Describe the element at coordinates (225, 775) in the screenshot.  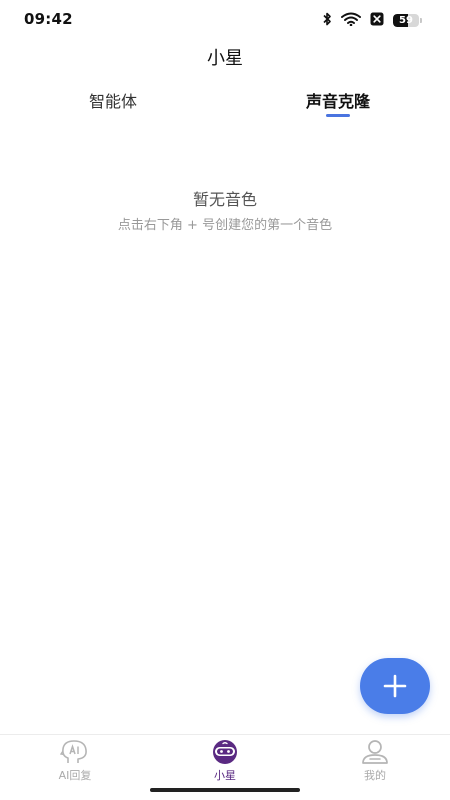
I see `nav-label-xiaoxing: 小星` at that location.